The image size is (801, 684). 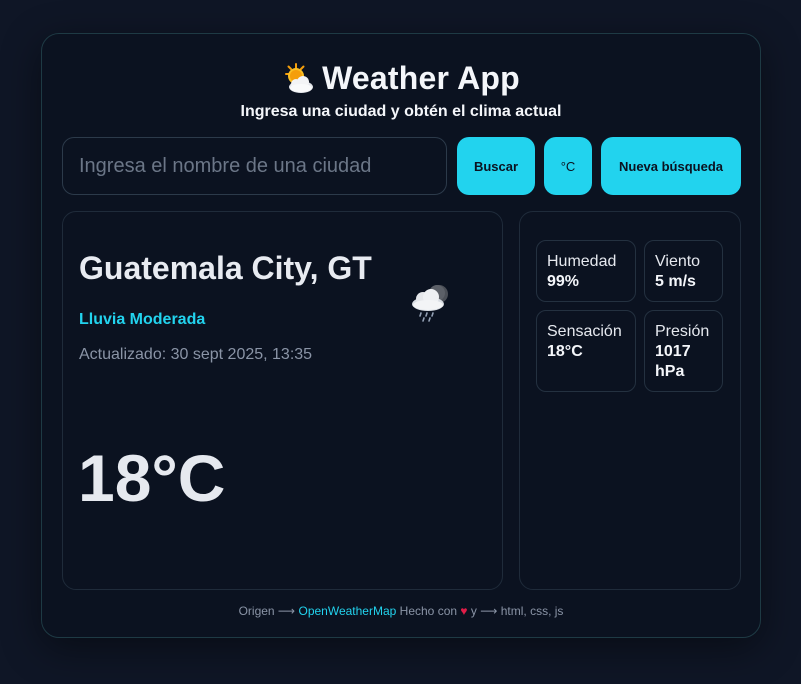 I want to click on pressure-label: Presión, so click(x=682, y=331).